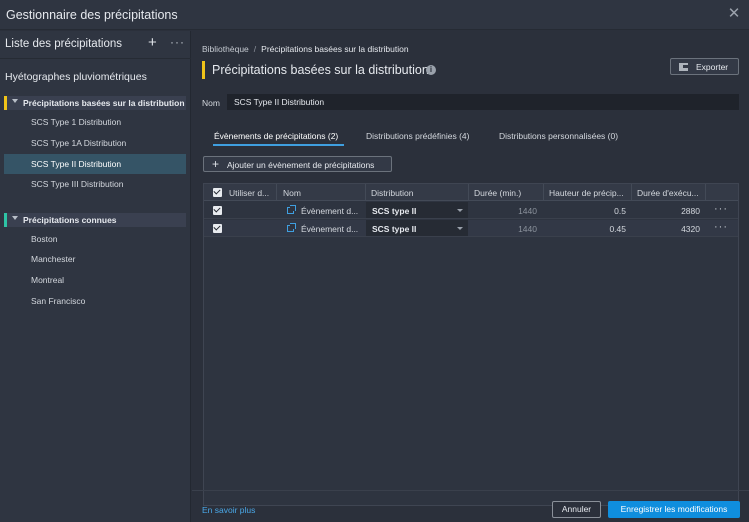 The width and height of the screenshot is (749, 522). I want to click on more-options-icon: ···, so click(177, 42).